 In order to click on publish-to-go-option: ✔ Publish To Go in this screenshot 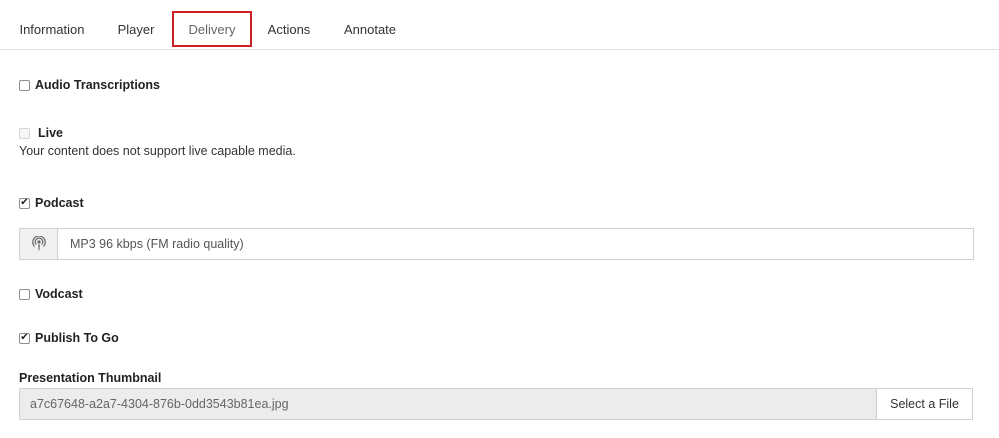, I will do `click(69, 338)`.